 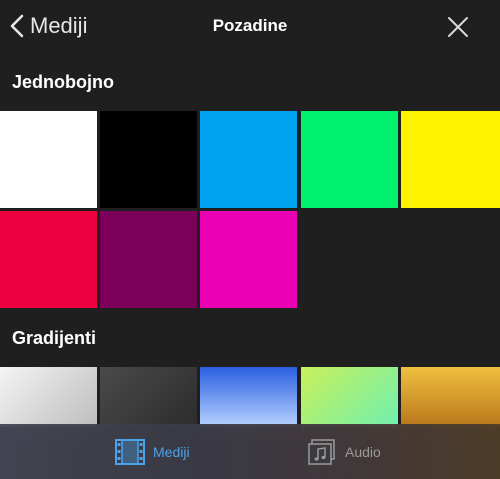 I want to click on swatch-magenta, so click(x=248, y=259).